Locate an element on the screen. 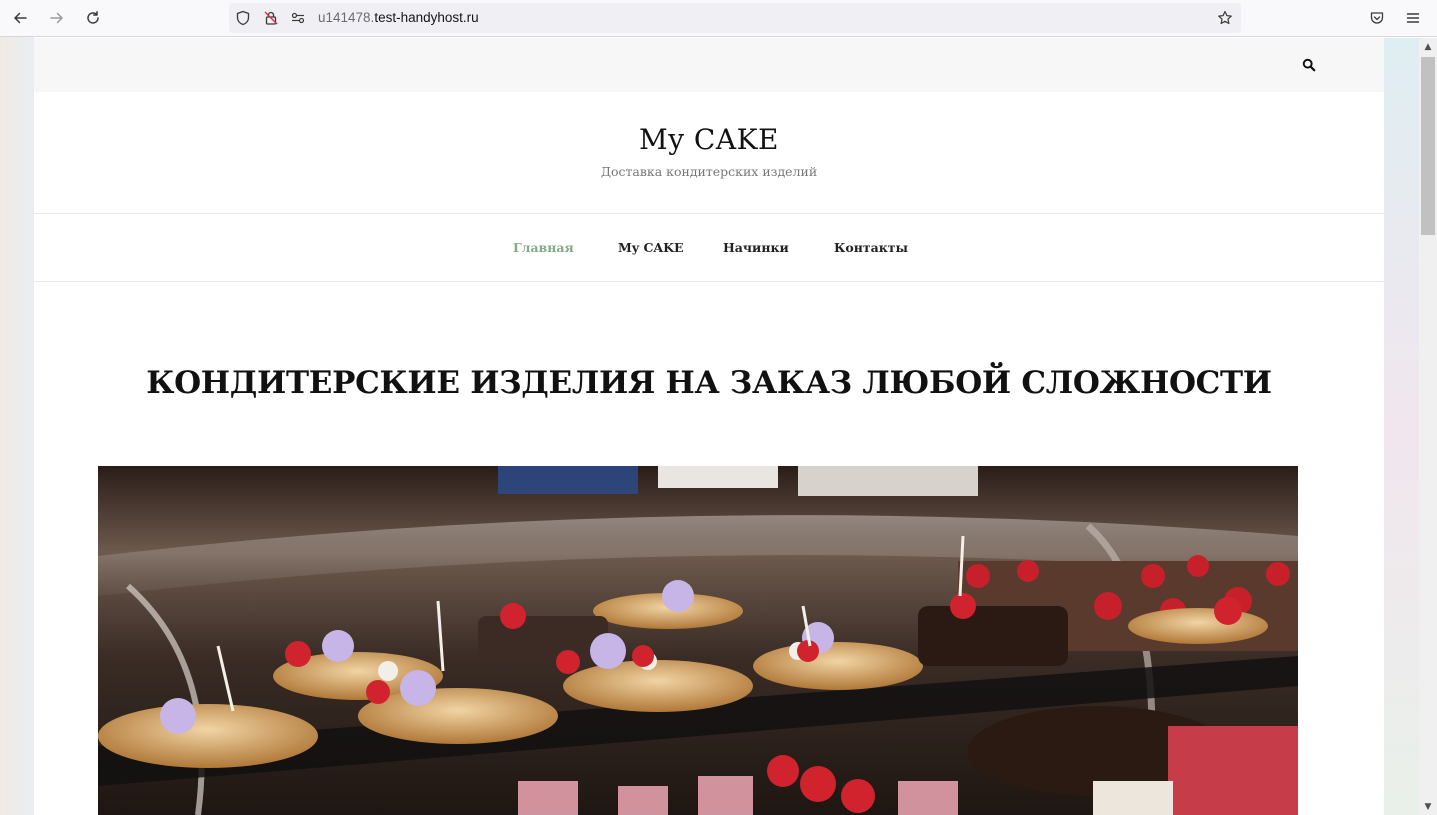 This screenshot has height=815, width=1437. scroll-down-icon: ▼ is located at coordinates (1428, 806).